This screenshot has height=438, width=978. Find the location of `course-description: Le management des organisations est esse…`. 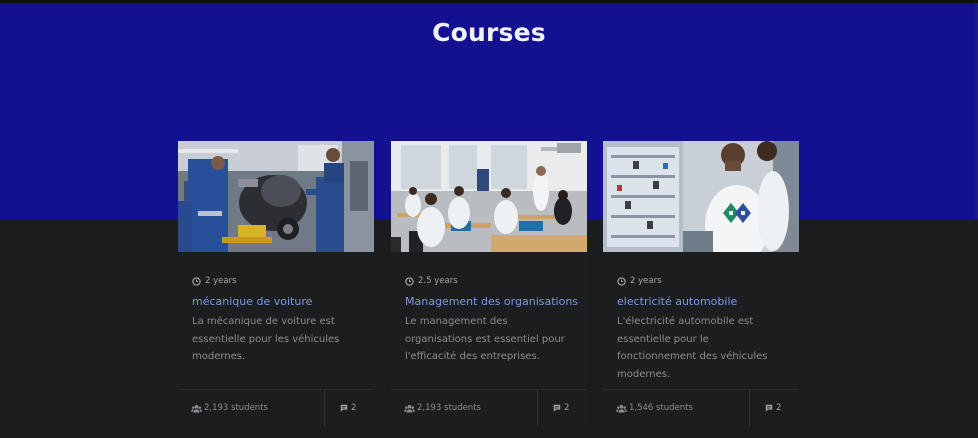

course-description: Le management des organisations est esse… is located at coordinates (485, 339).